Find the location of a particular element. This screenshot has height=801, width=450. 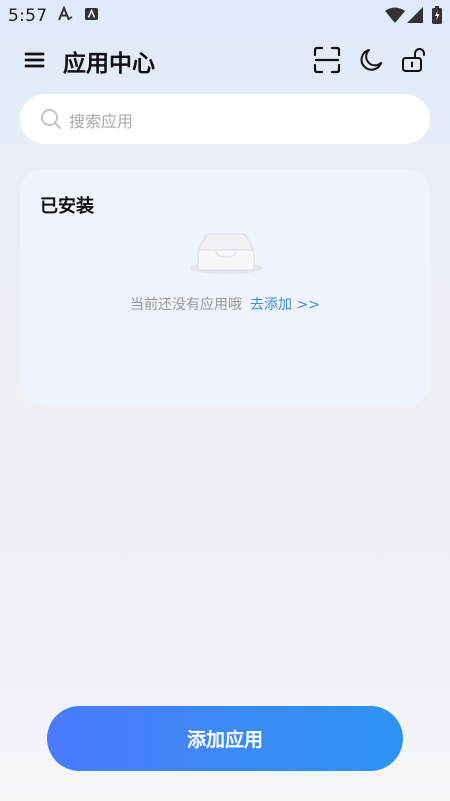

app-header: 应用中心 is located at coordinates (225, 60).